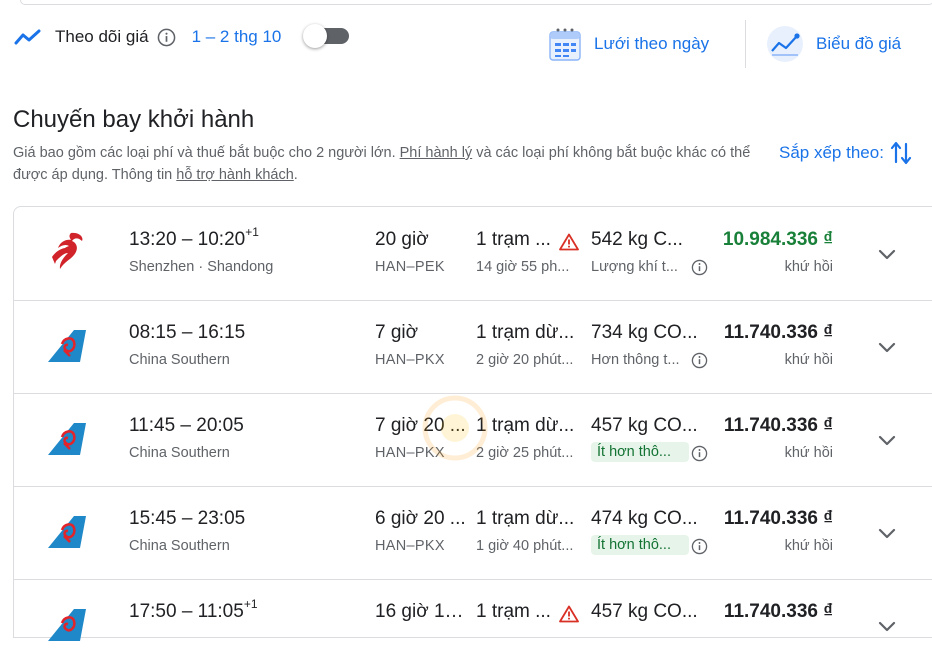 This screenshot has height=672, width=932. I want to click on departure-time: 15:45, so click(153, 518).